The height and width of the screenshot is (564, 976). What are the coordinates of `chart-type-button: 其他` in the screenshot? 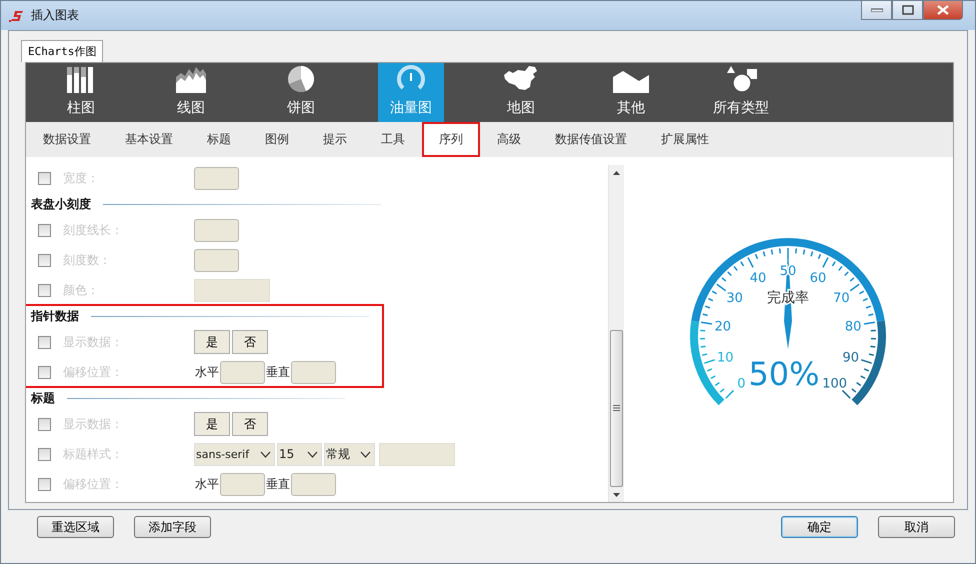 It's located at (631, 92).